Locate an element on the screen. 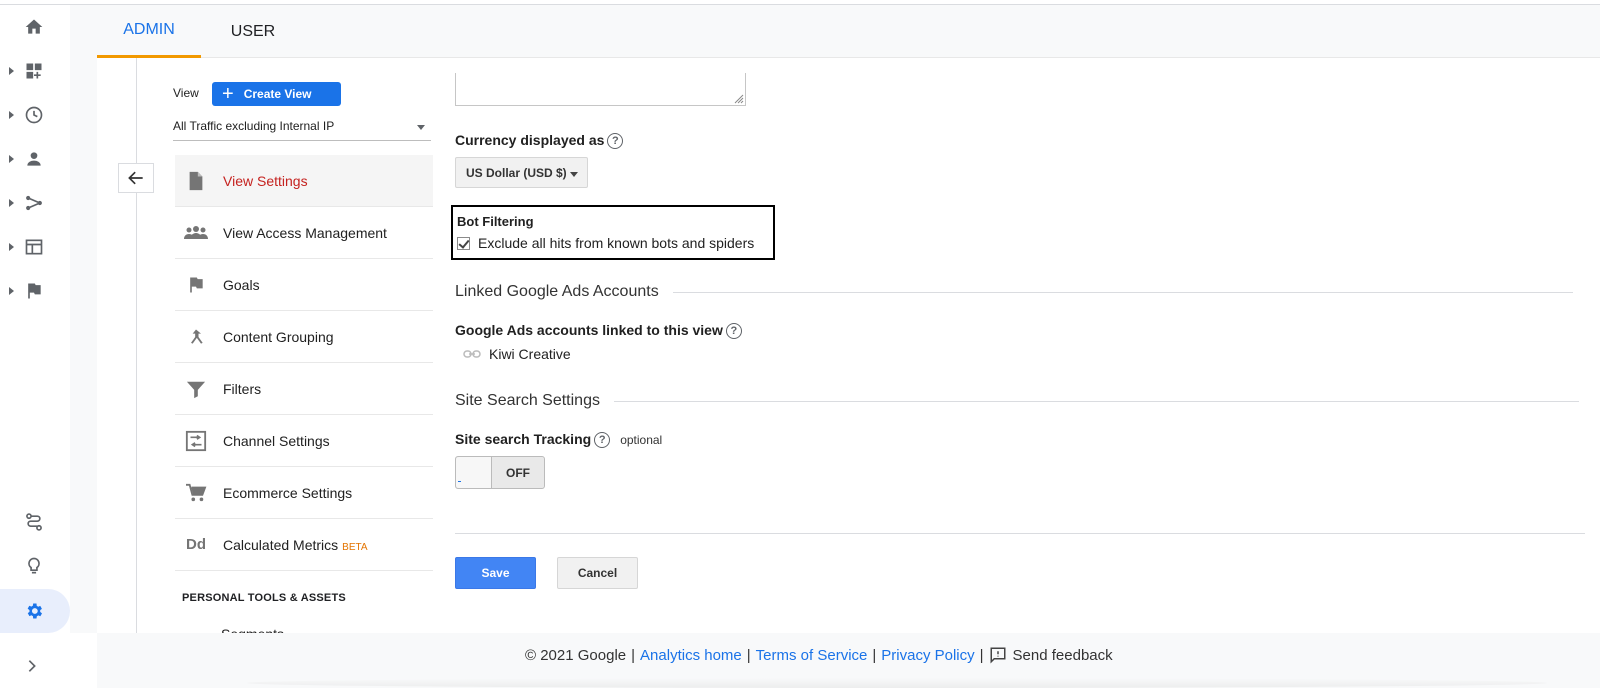  site-search-section-title: Site Search Settings is located at coordinates (1017, 401).